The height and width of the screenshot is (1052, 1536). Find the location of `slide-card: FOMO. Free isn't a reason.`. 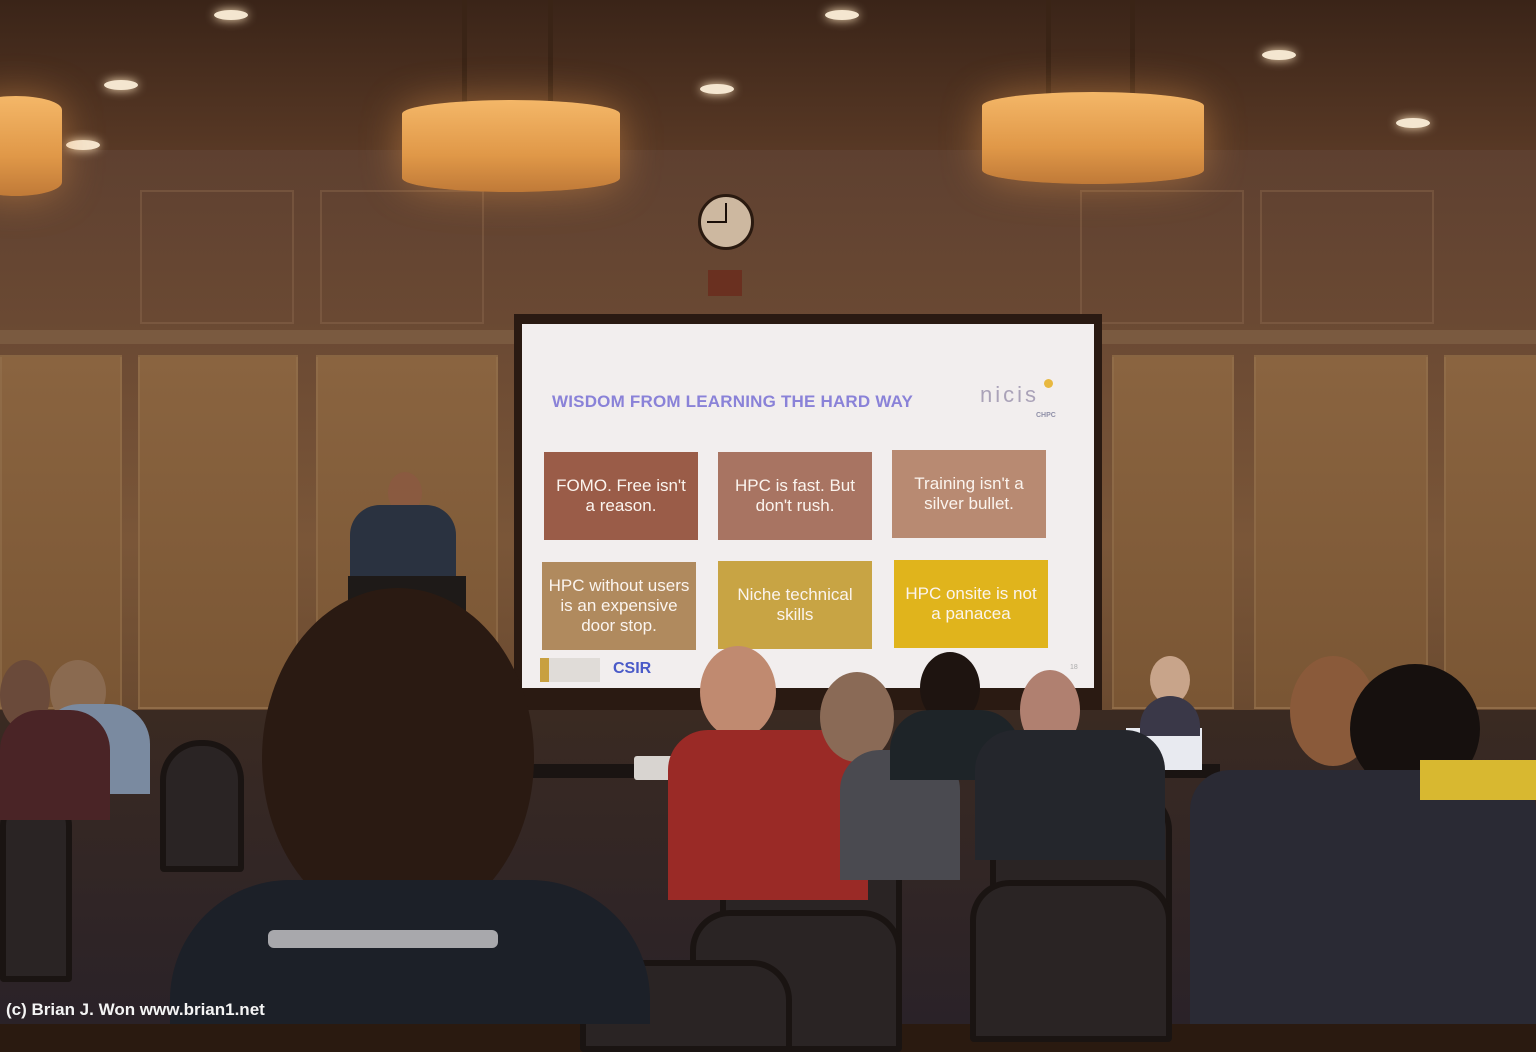

slide-card: FOMO. Free isn't a reason. is located at coordinates (621, 496).